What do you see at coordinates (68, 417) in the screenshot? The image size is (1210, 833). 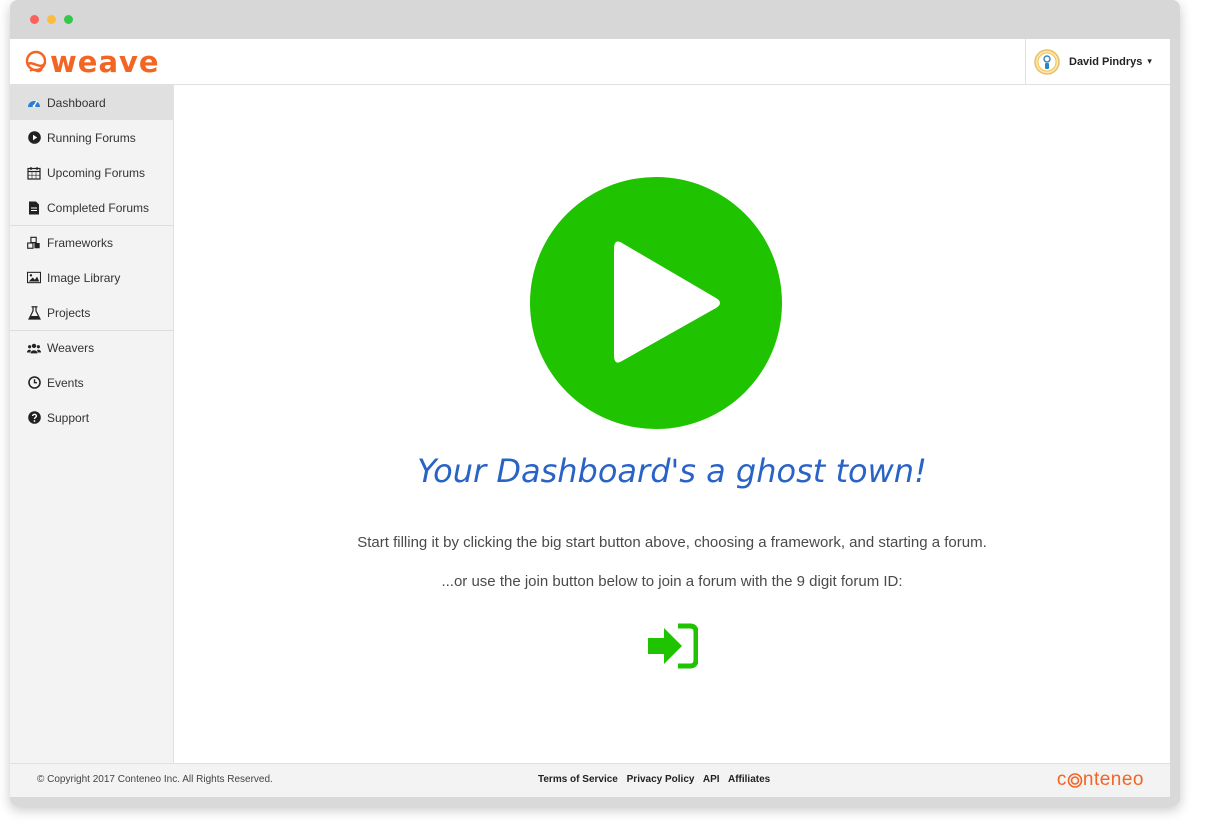 I see `sidebar-item-label: Support` at bounding box center [68, 417].